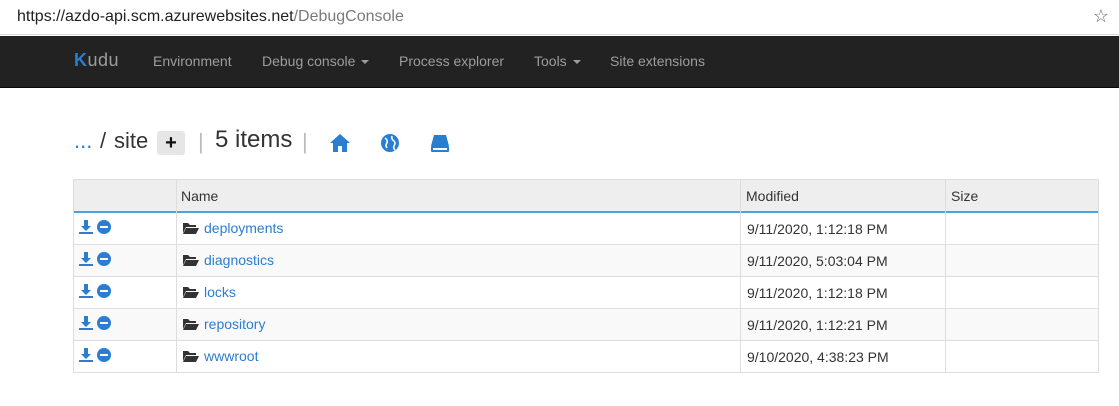  Describe the element at coordinates (440, 143) in the screenshot. I see `drive-icon` at that location.